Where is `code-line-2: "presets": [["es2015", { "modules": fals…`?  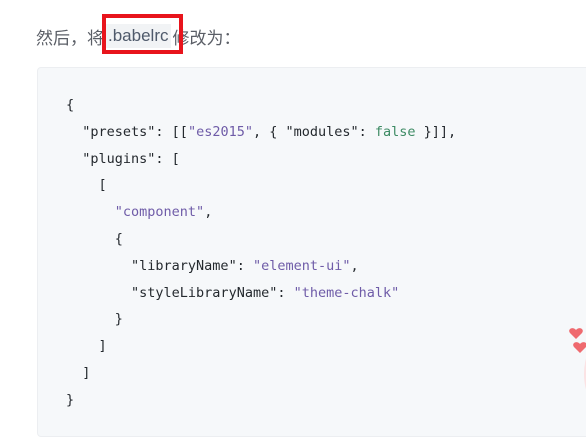
code-line-2: "presets": [["es2015", { "modules": fals… is located at coordinates (269, 131).